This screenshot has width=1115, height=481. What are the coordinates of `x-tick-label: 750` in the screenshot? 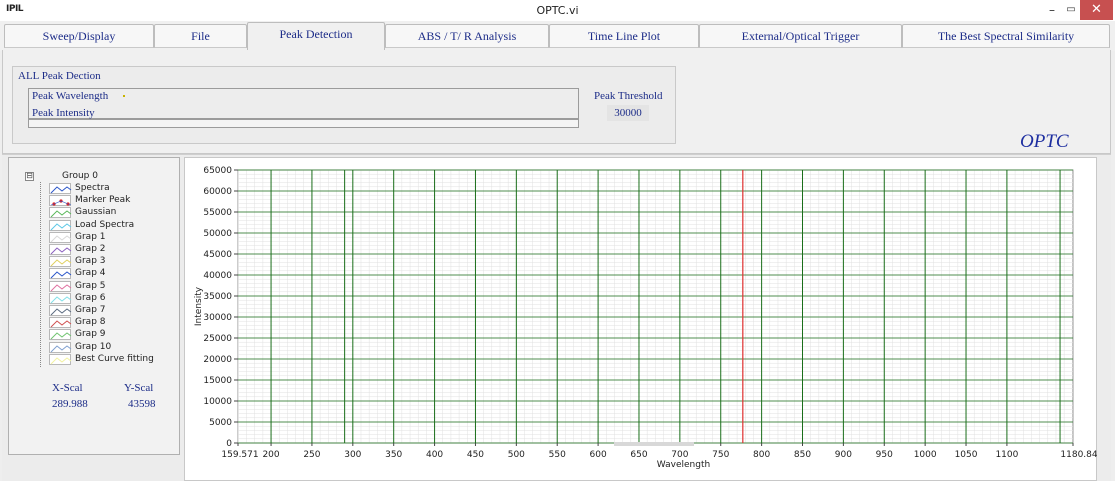 It's located at (720, 455).